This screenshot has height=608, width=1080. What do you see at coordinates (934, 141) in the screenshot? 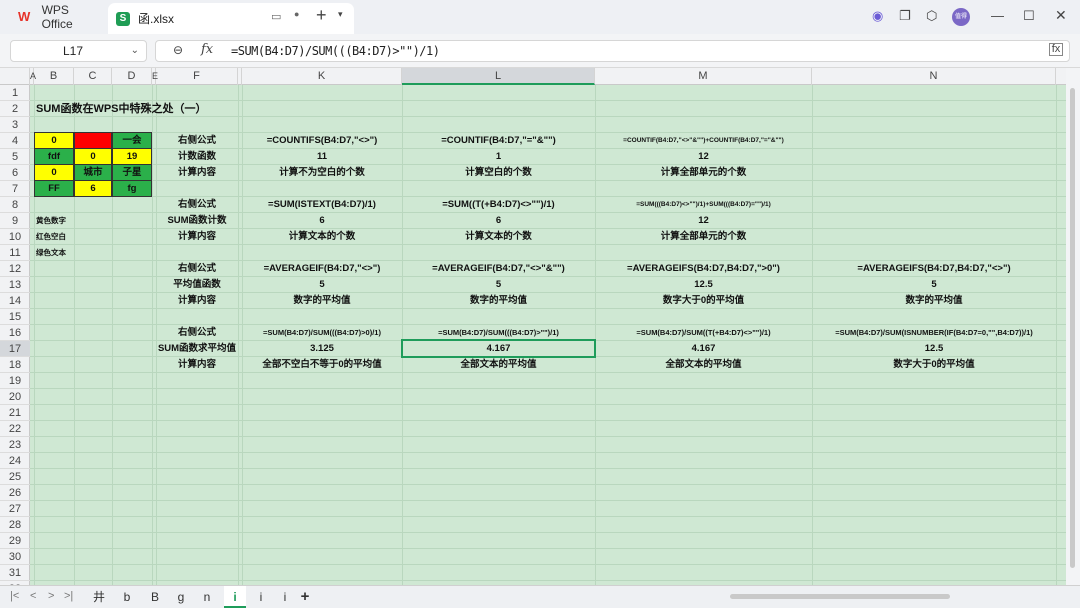
I see `formula-cell` at bounding box center [934, 141].